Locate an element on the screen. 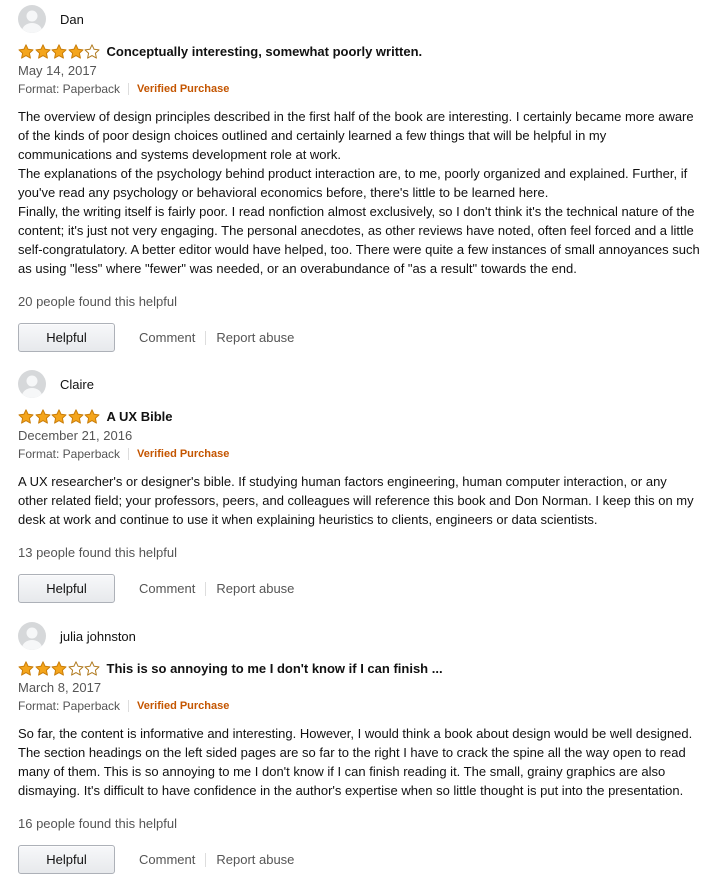 This screenshot has width=707, height=891. reviewer: Dan is located at coordinates (359, 19).